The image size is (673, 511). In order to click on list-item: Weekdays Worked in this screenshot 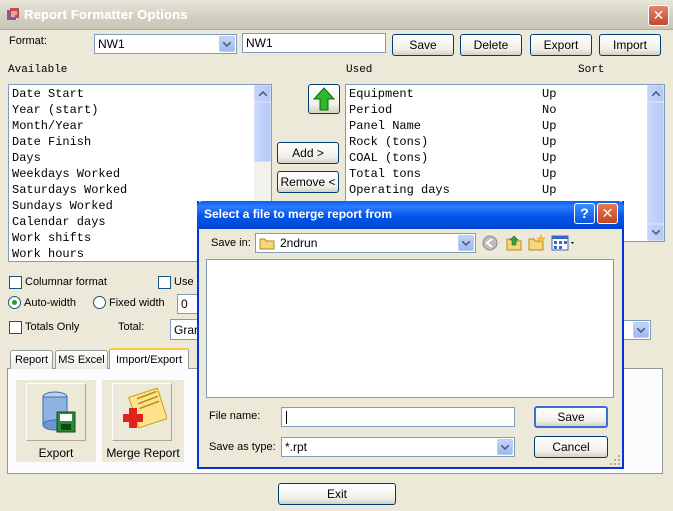, I will do `click(140, 174)`.